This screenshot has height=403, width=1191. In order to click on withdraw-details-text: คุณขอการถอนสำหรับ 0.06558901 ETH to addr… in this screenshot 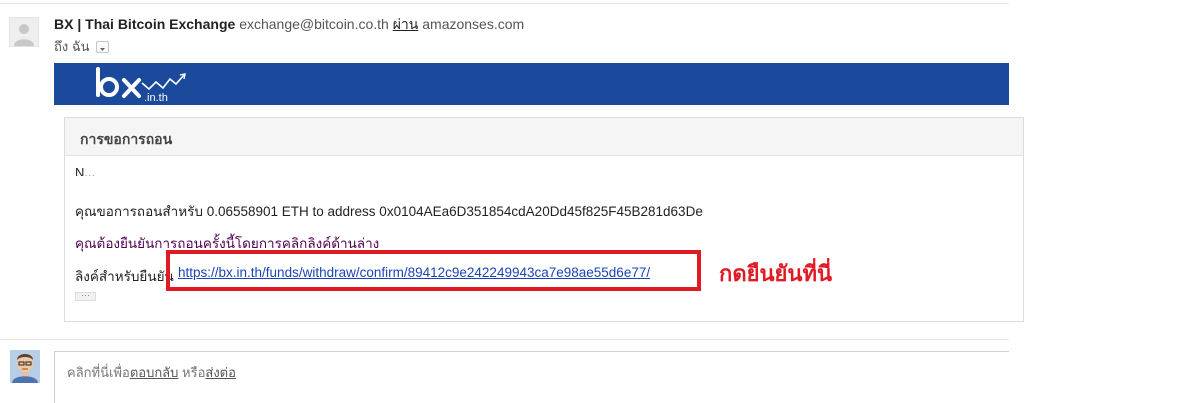, I will do `click(389, 211)`.